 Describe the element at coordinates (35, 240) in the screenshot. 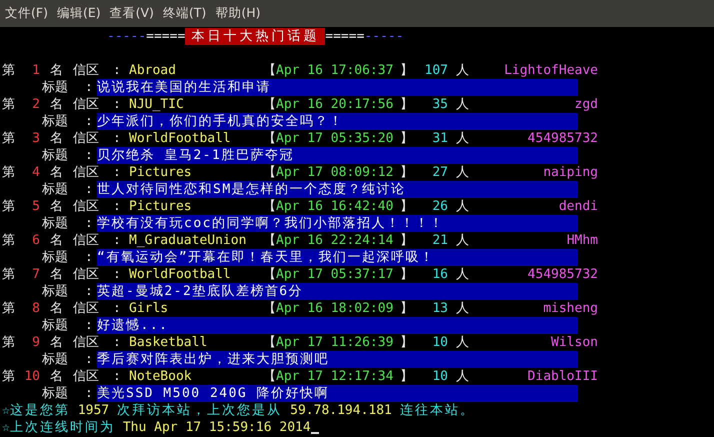

I see `rank-number: 6` at that location.